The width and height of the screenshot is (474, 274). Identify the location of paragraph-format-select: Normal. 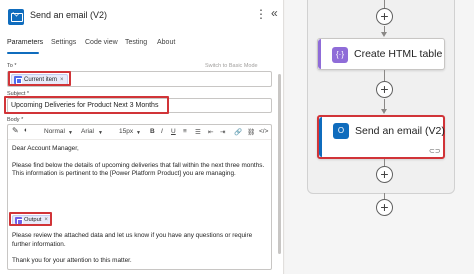
(54, 131).